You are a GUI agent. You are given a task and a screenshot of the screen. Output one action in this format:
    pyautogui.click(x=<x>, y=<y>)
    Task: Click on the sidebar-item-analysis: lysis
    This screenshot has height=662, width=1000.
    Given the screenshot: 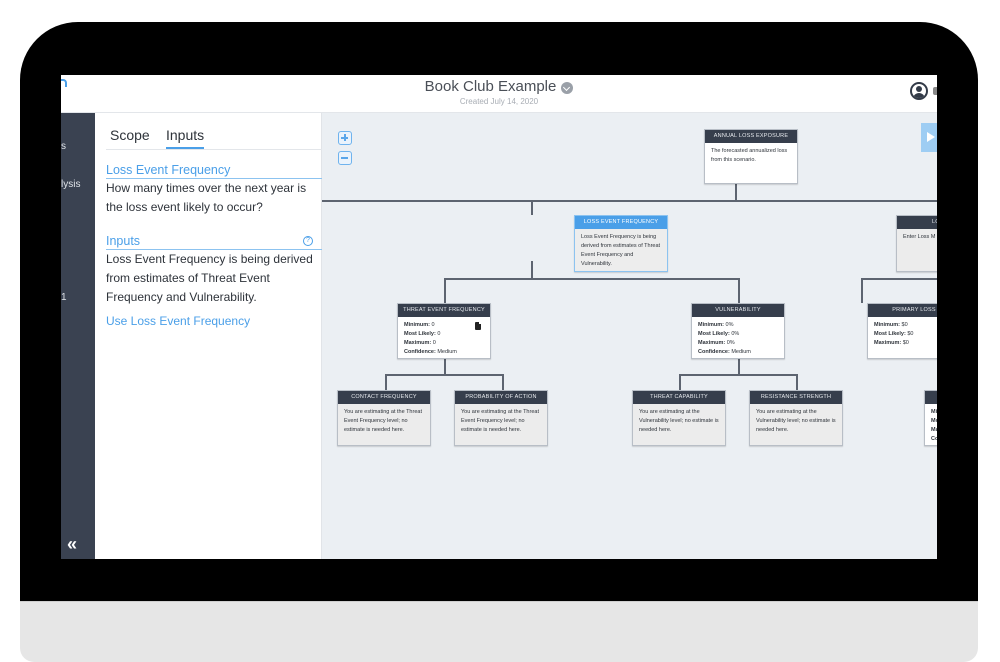 What is the action you would take?
    pyautogui.click(x=70, y=184)
    